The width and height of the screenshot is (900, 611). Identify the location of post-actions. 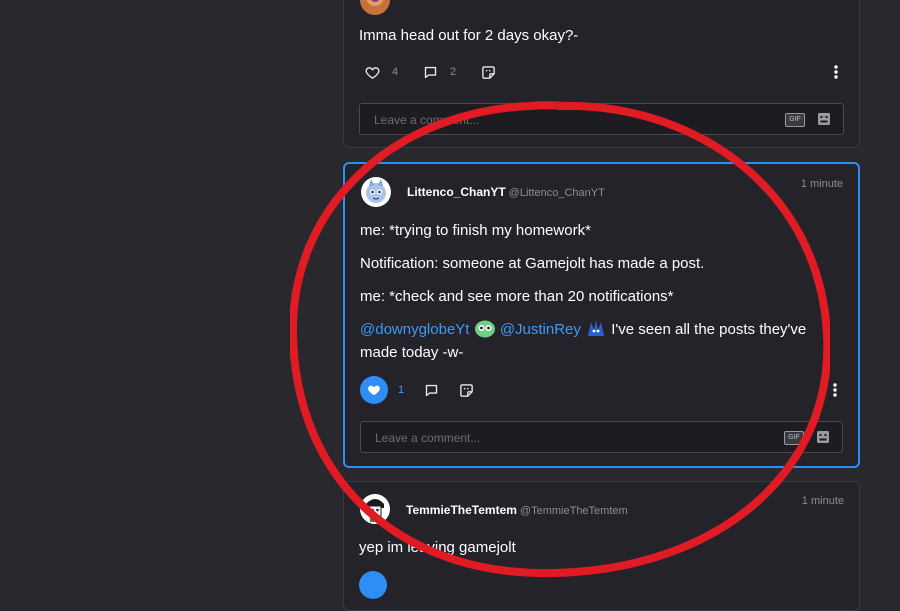
(601, 585).